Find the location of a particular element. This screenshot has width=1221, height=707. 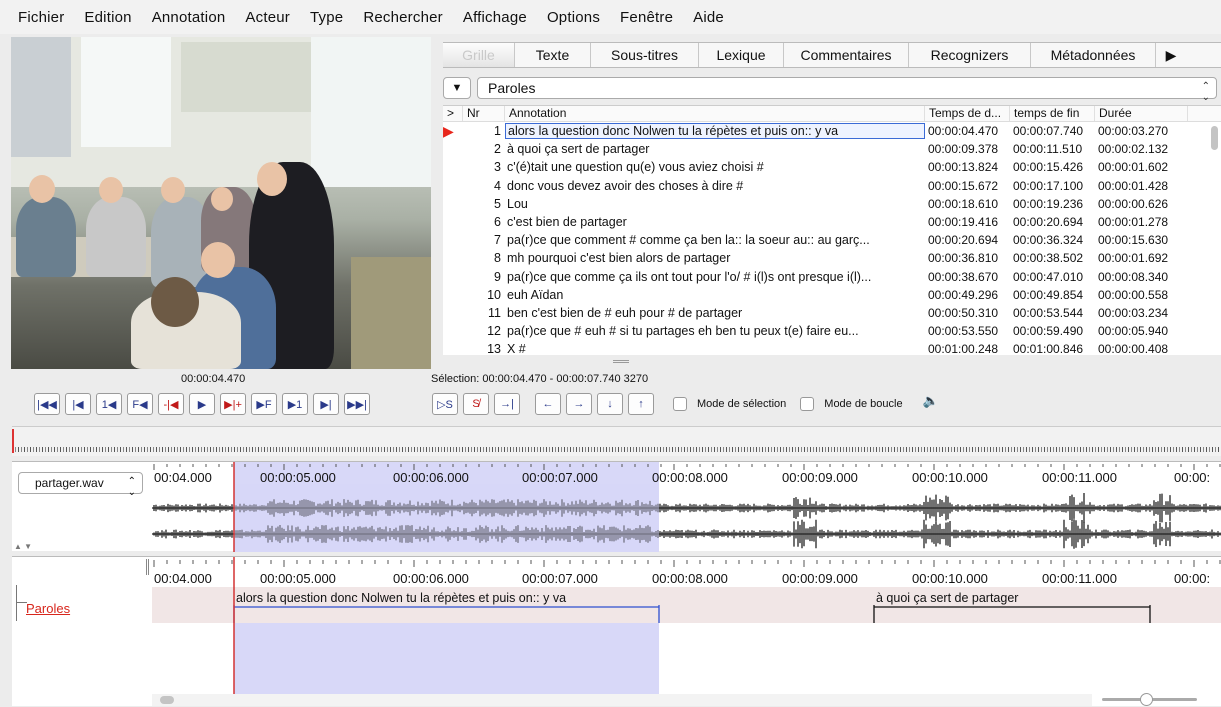

row-number: 11 is located at coordinates (494, 312).